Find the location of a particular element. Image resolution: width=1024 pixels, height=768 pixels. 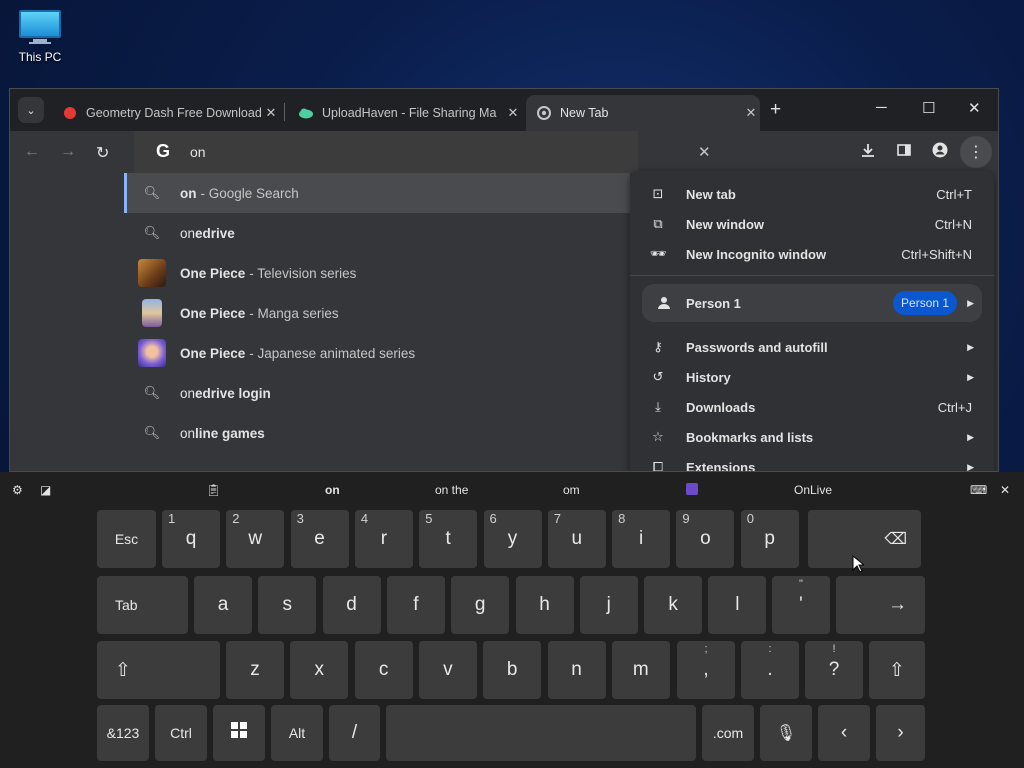

key-p: 0p is located at coordinates (769, 539).